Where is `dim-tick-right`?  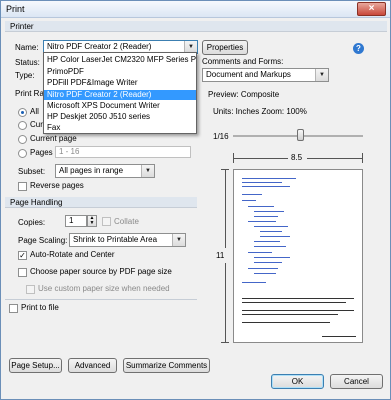 dim-tick-right is located at coordinates (362, 158).